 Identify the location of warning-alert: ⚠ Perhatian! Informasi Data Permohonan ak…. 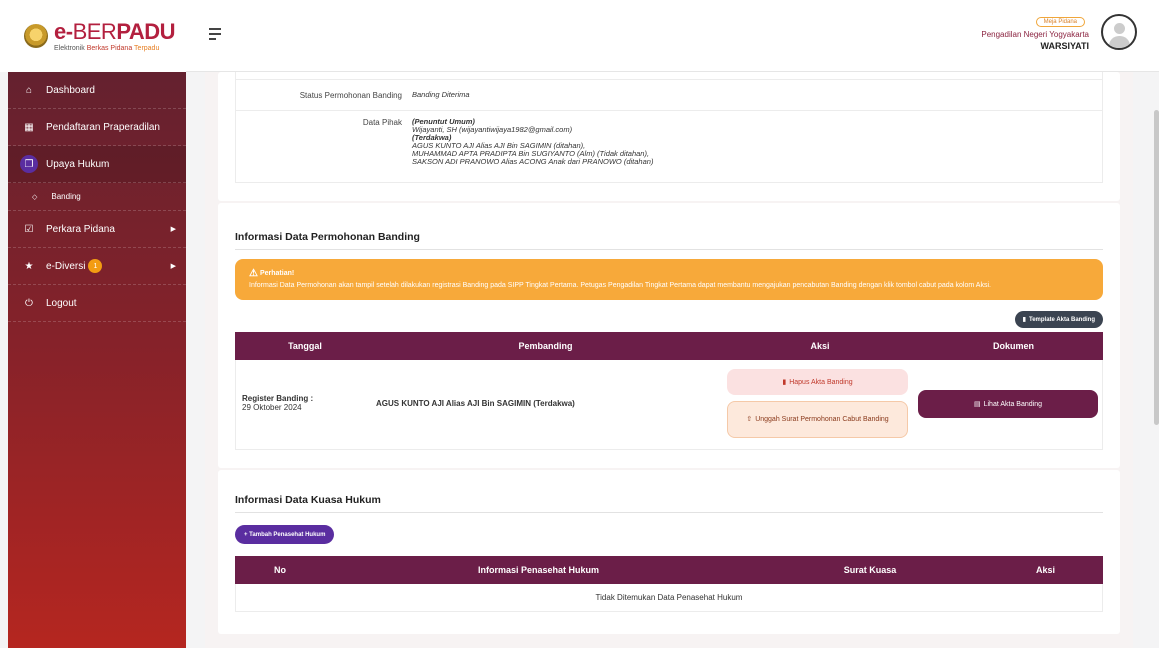
(669, 279).